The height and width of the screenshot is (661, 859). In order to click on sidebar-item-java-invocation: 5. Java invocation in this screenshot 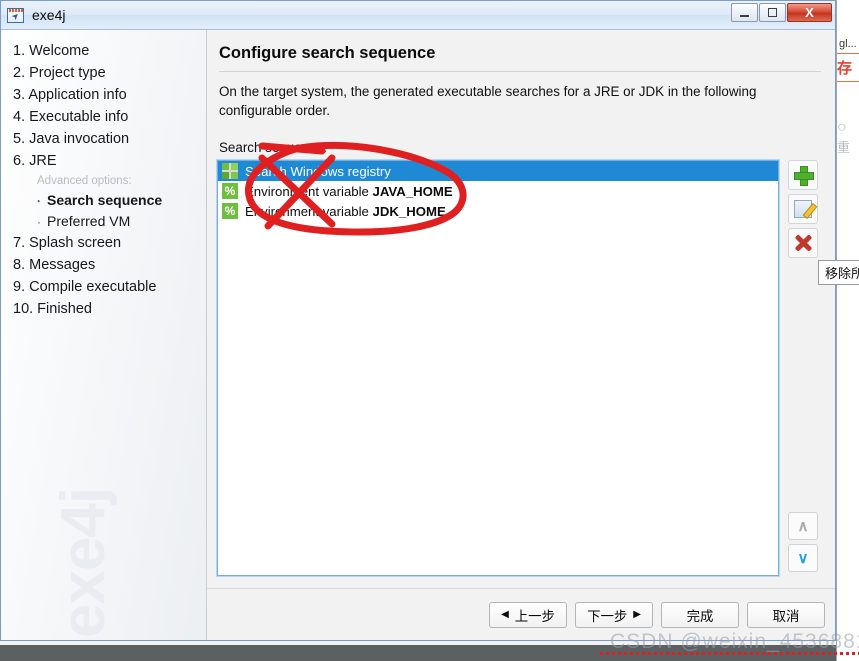, I will do `click(109, 139)`.